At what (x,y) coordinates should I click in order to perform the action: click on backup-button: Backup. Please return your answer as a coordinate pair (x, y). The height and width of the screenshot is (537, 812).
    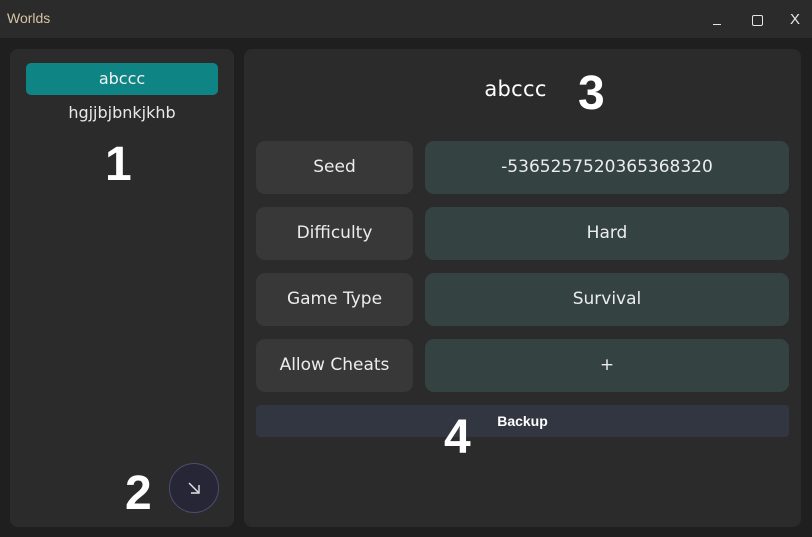
    Looking at the image, I should click on (522, 421).